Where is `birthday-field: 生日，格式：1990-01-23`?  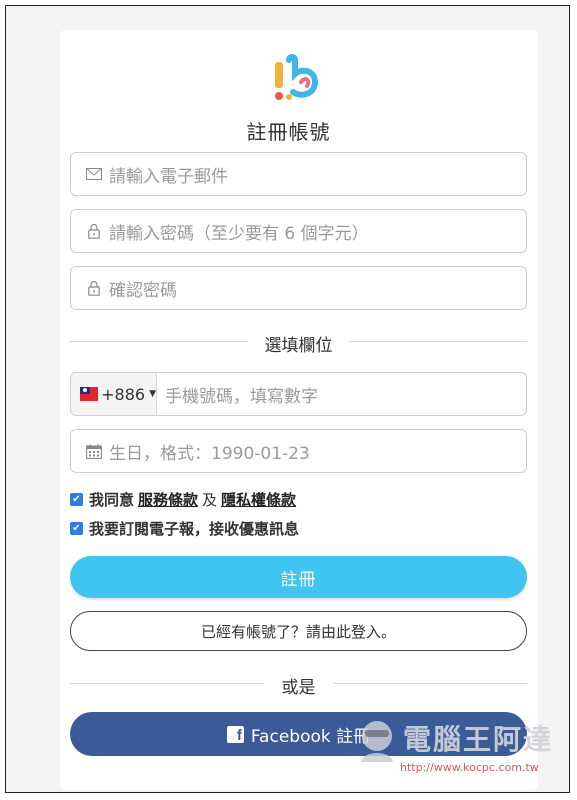 birthday-field: 生日，格式：1990-01-23 is located at coordinates (298, 451).